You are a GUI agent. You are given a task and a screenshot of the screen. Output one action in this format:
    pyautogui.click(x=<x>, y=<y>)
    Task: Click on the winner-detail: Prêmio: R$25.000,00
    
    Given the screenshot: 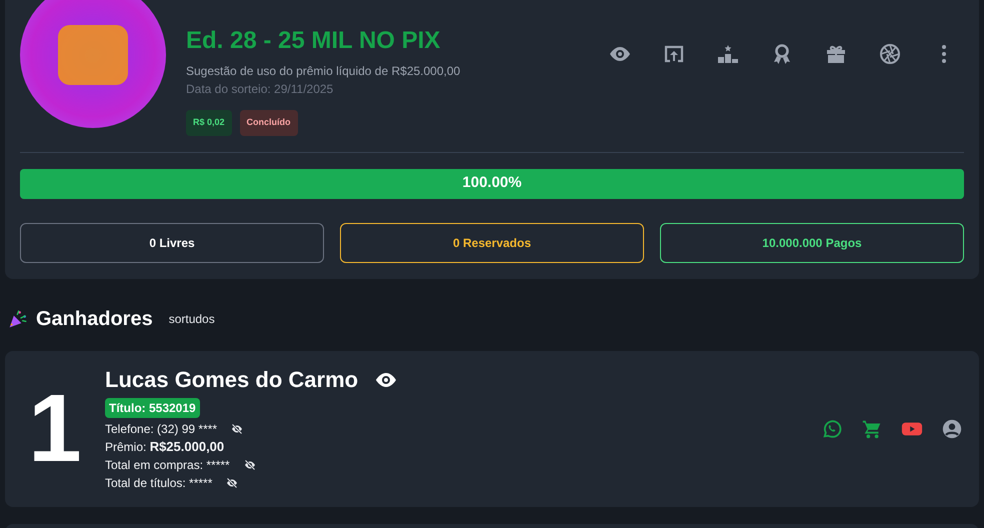 What is the action you would take?
    pyautogui.click(x=164, y=447)
    